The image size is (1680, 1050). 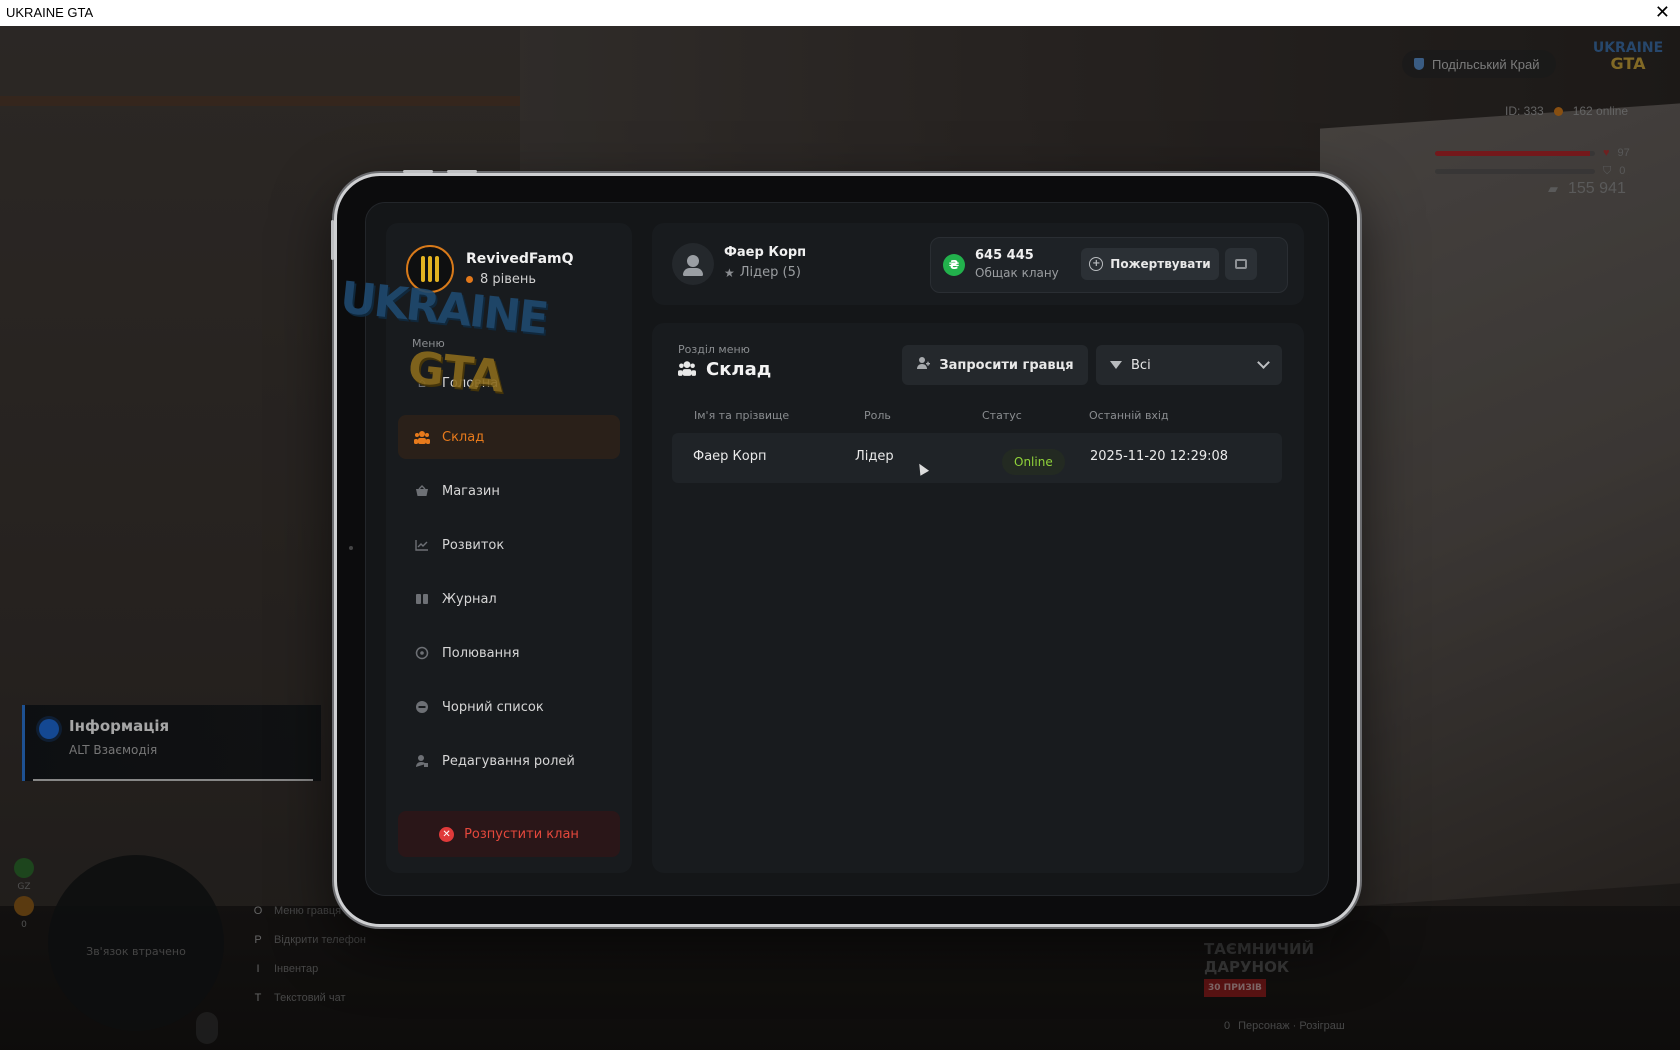 What do you see at coordinates (481, 653) in the screenshot?
I see `sidebar-item-label: Полювання` at bounding box center [481, 653].